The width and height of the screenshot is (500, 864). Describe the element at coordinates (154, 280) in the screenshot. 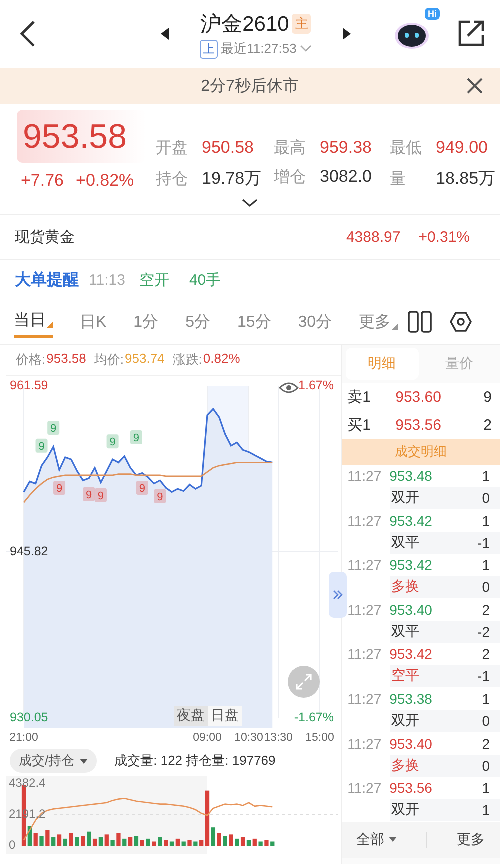

I see `alert-action: 空开` at that location.